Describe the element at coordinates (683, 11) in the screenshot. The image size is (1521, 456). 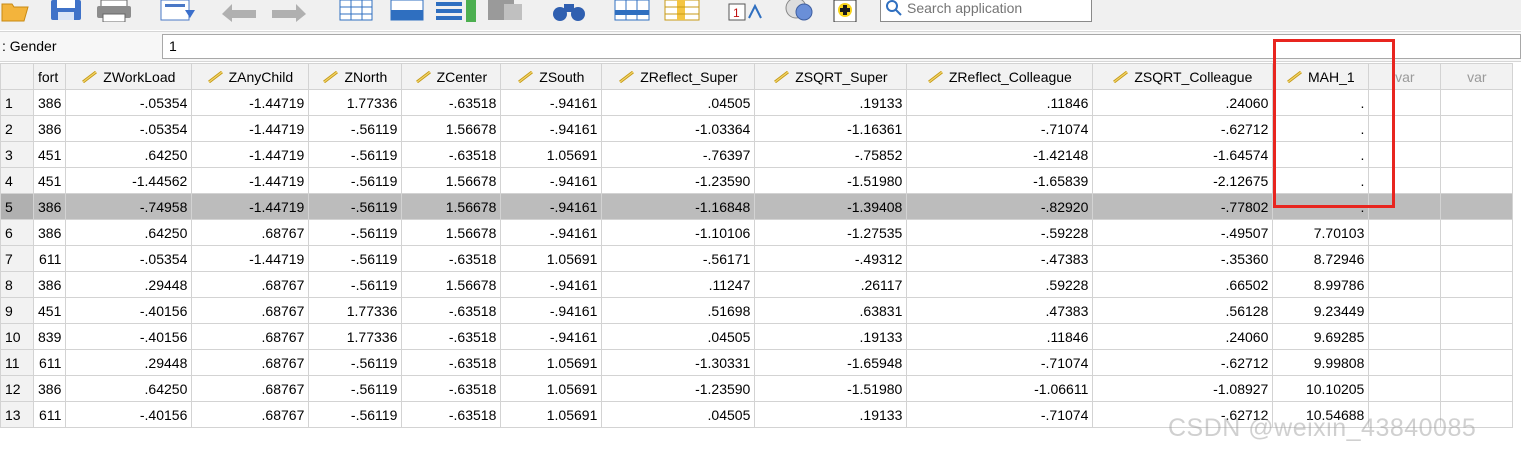
I see `insert-variable-icon` at that location.